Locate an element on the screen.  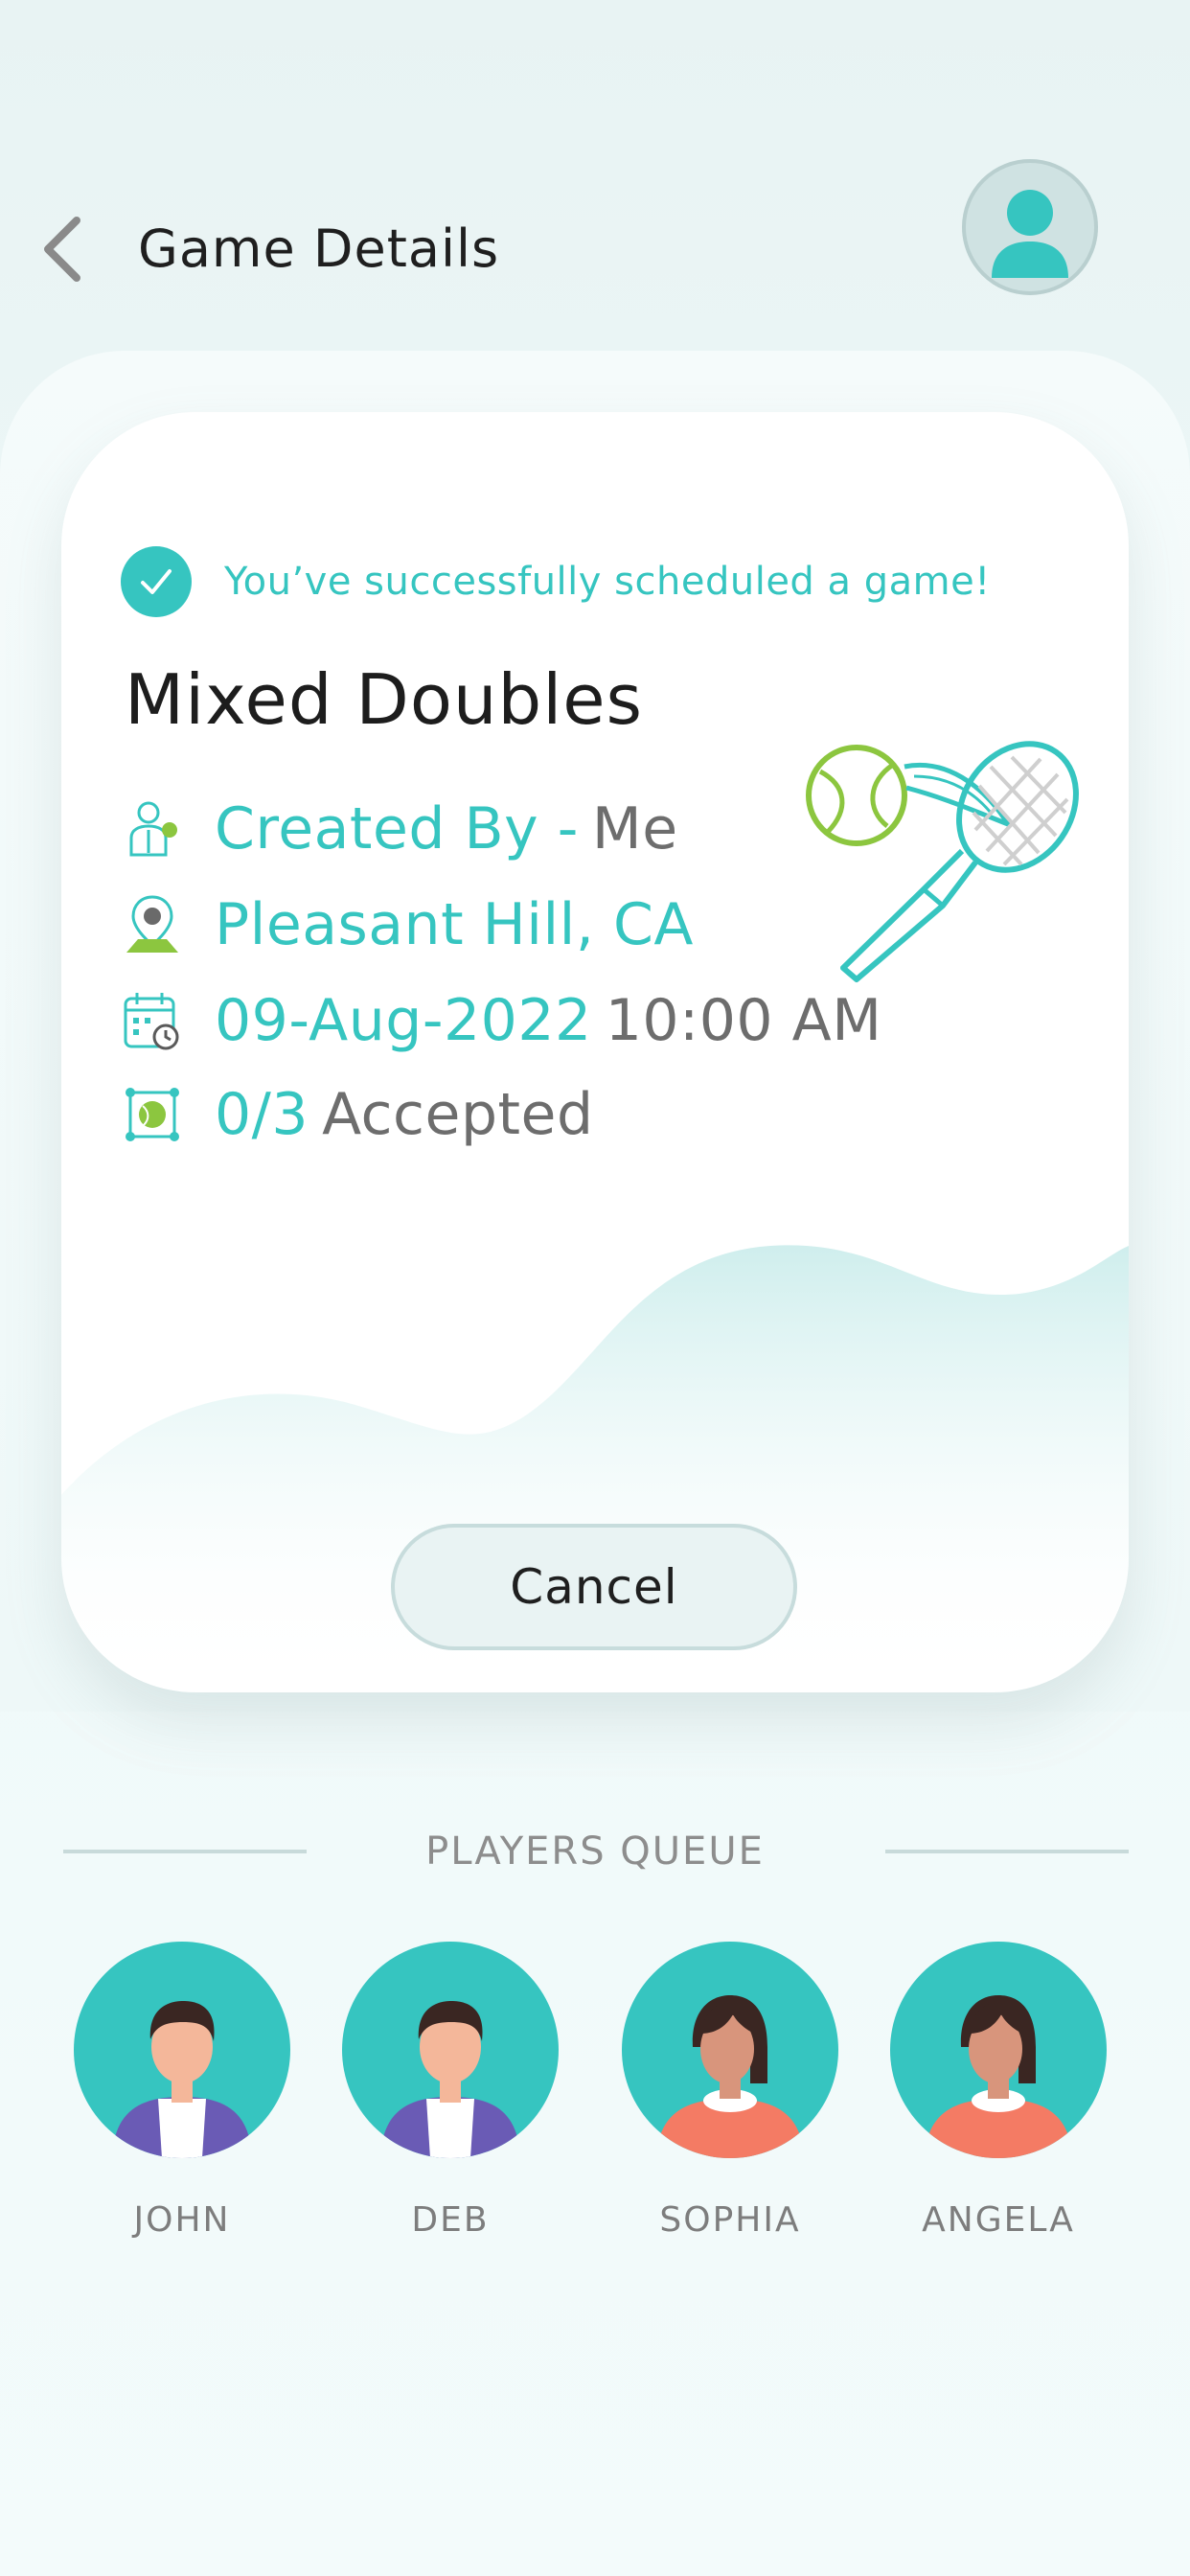
date-text: 09-Aug-2022 is located at coordinates (404, 1020).